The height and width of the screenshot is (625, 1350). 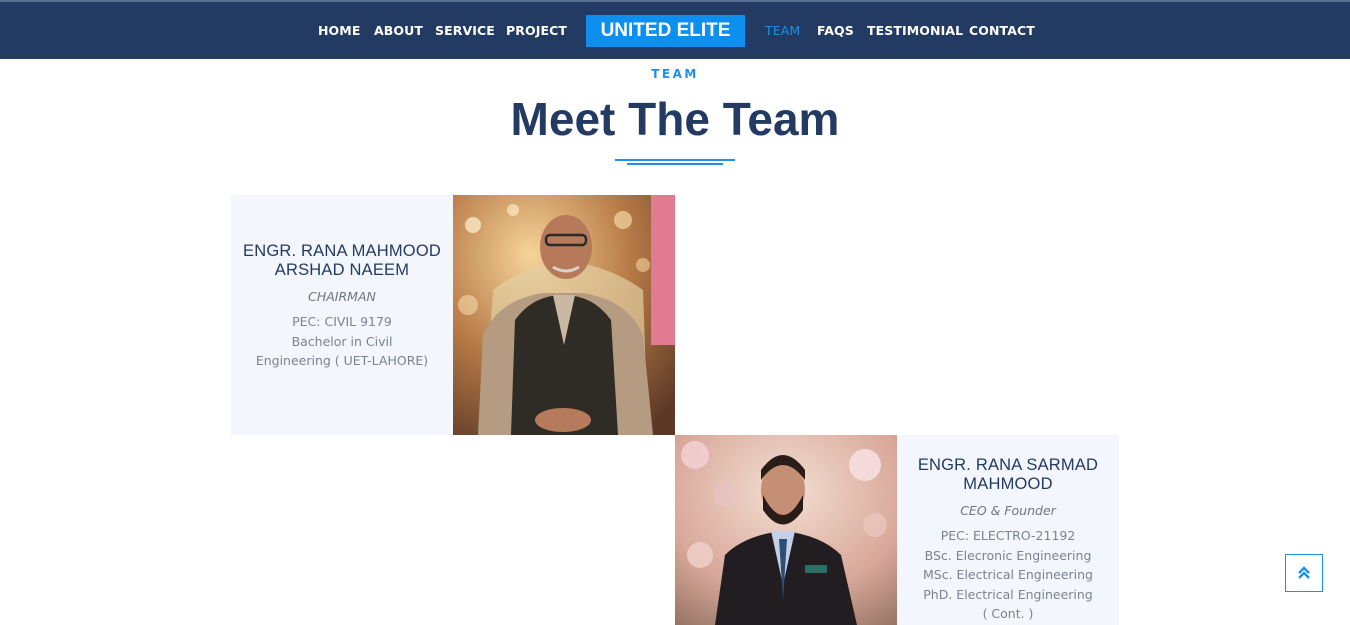 I want to click on double-chevron-up-icon, so click(x=1304, y=572).